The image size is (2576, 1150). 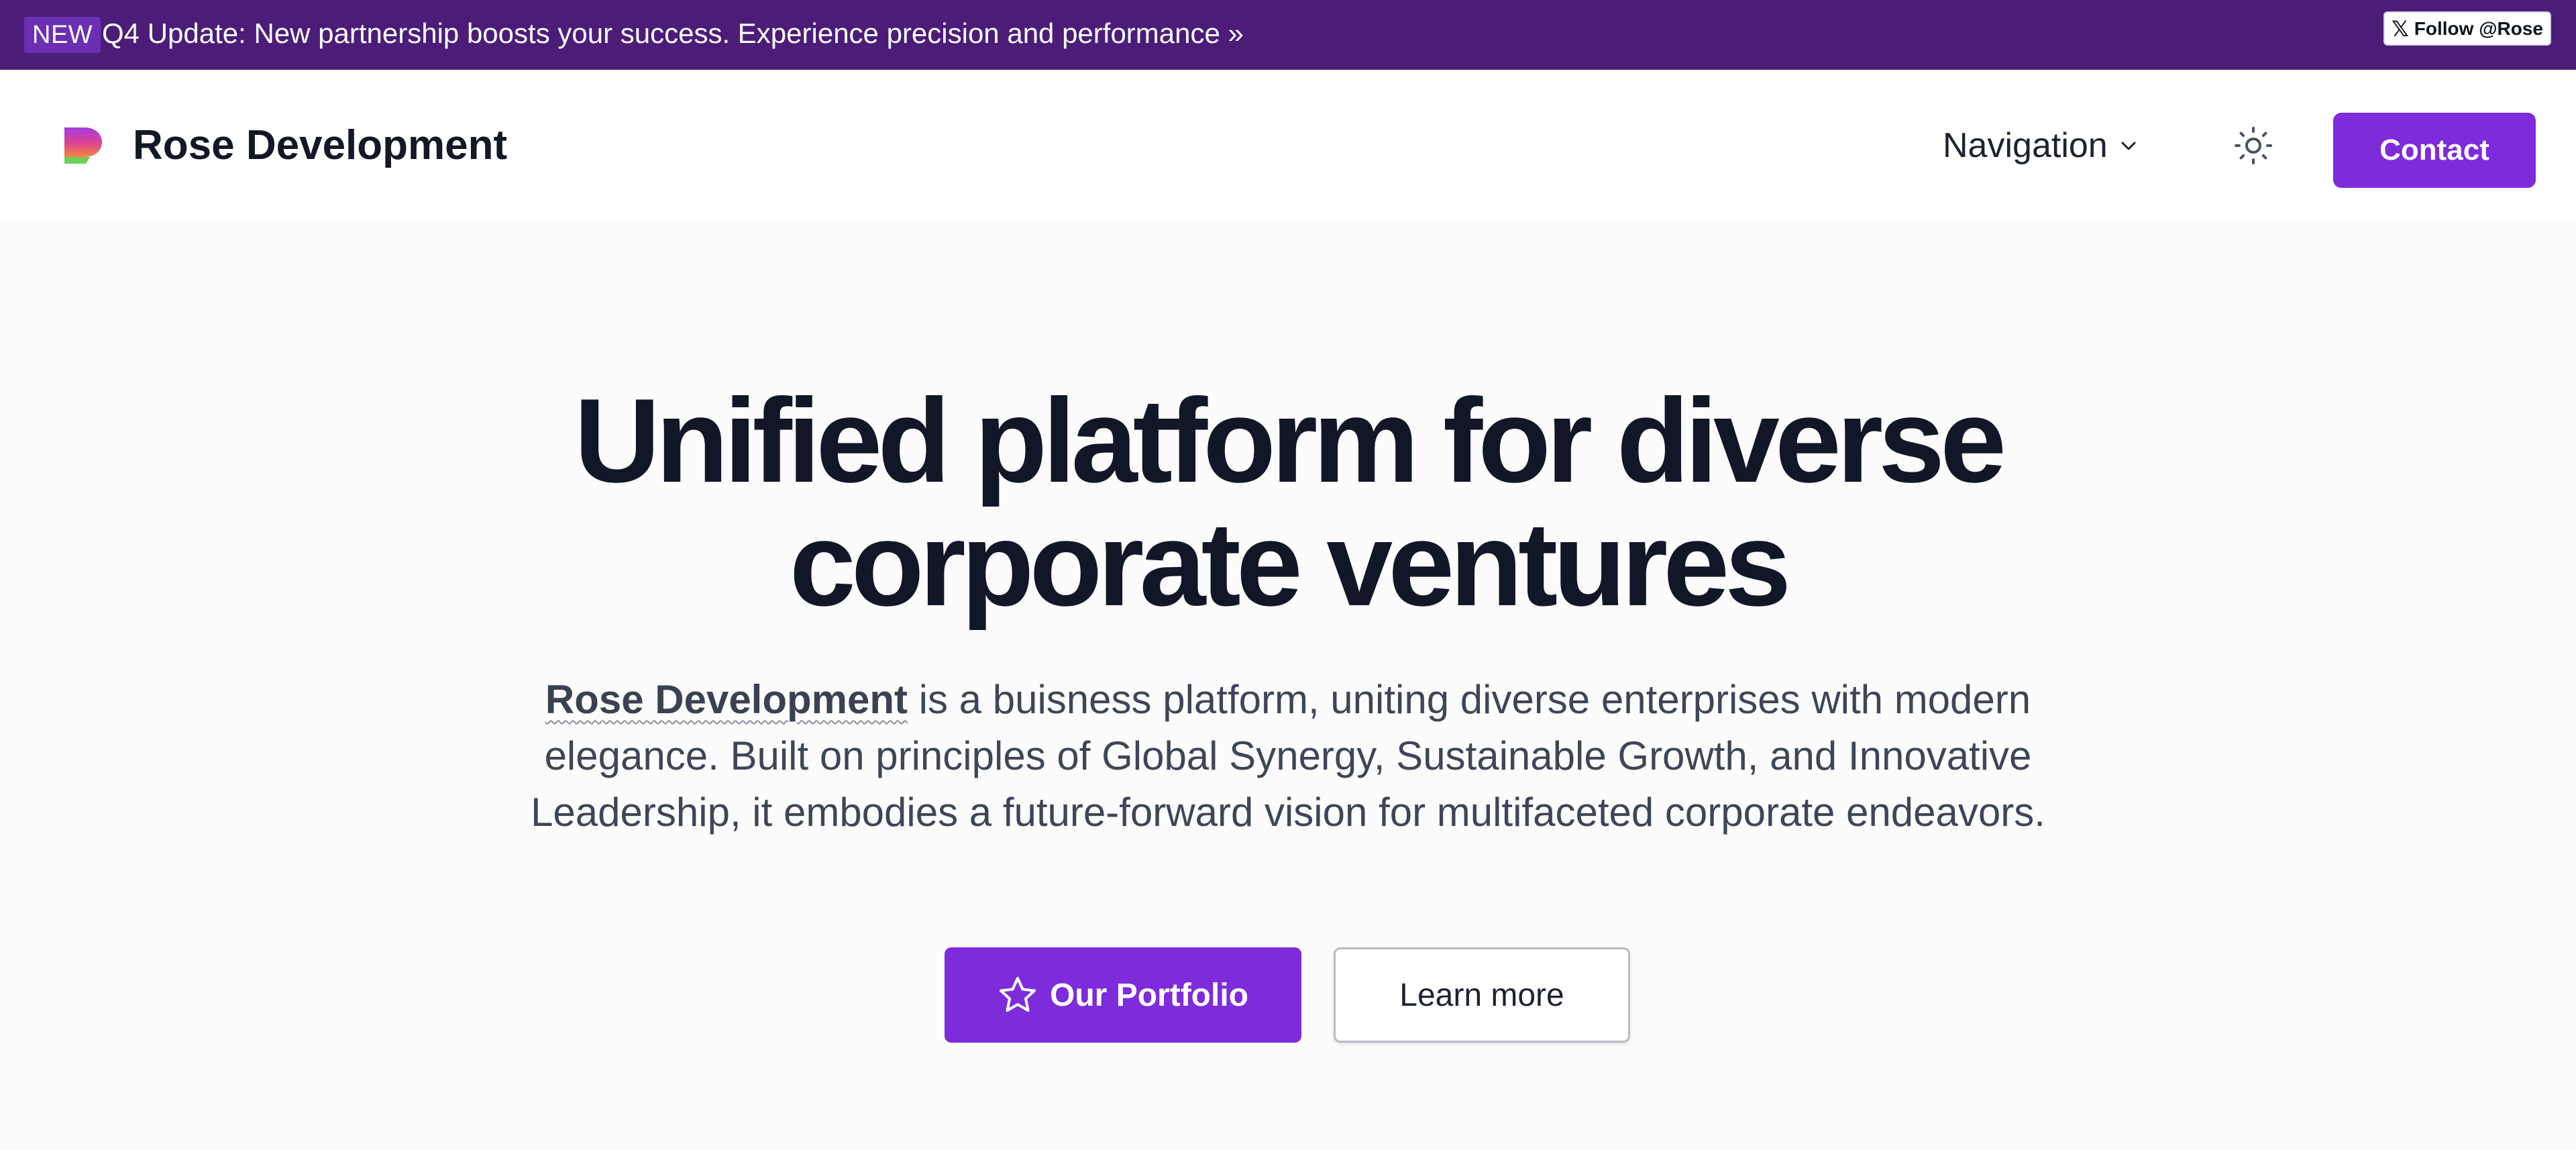 What do you see at coordinates (62, 35) in the screenshot?
I see `new-badge: NEW` at bounding box center [62, 35].